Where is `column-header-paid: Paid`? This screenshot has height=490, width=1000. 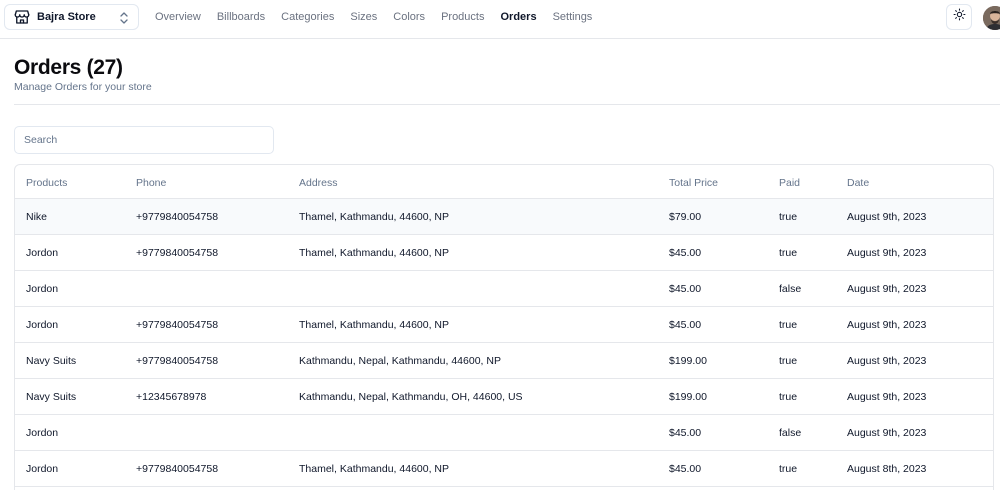
column-header-paid: Paid is located at coordinates (790, 183).